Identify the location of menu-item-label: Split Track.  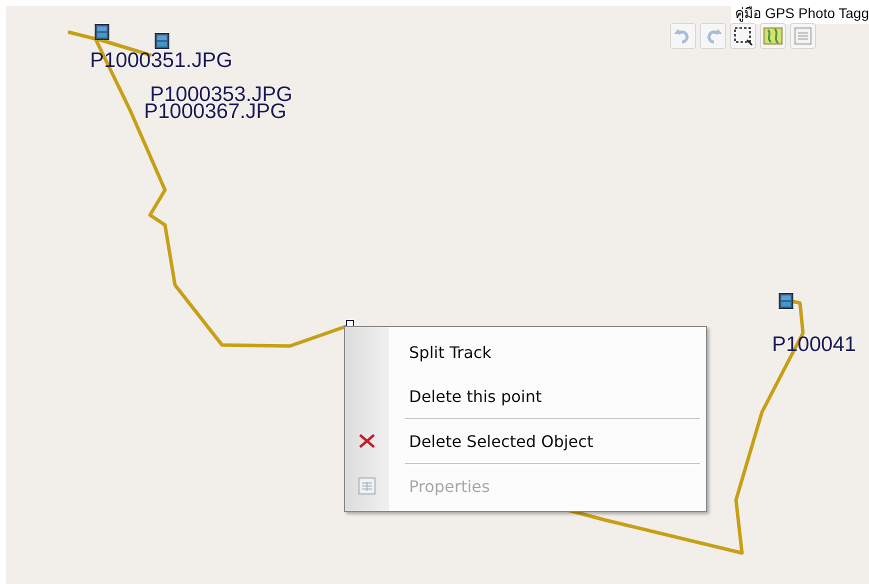
(450, 352).